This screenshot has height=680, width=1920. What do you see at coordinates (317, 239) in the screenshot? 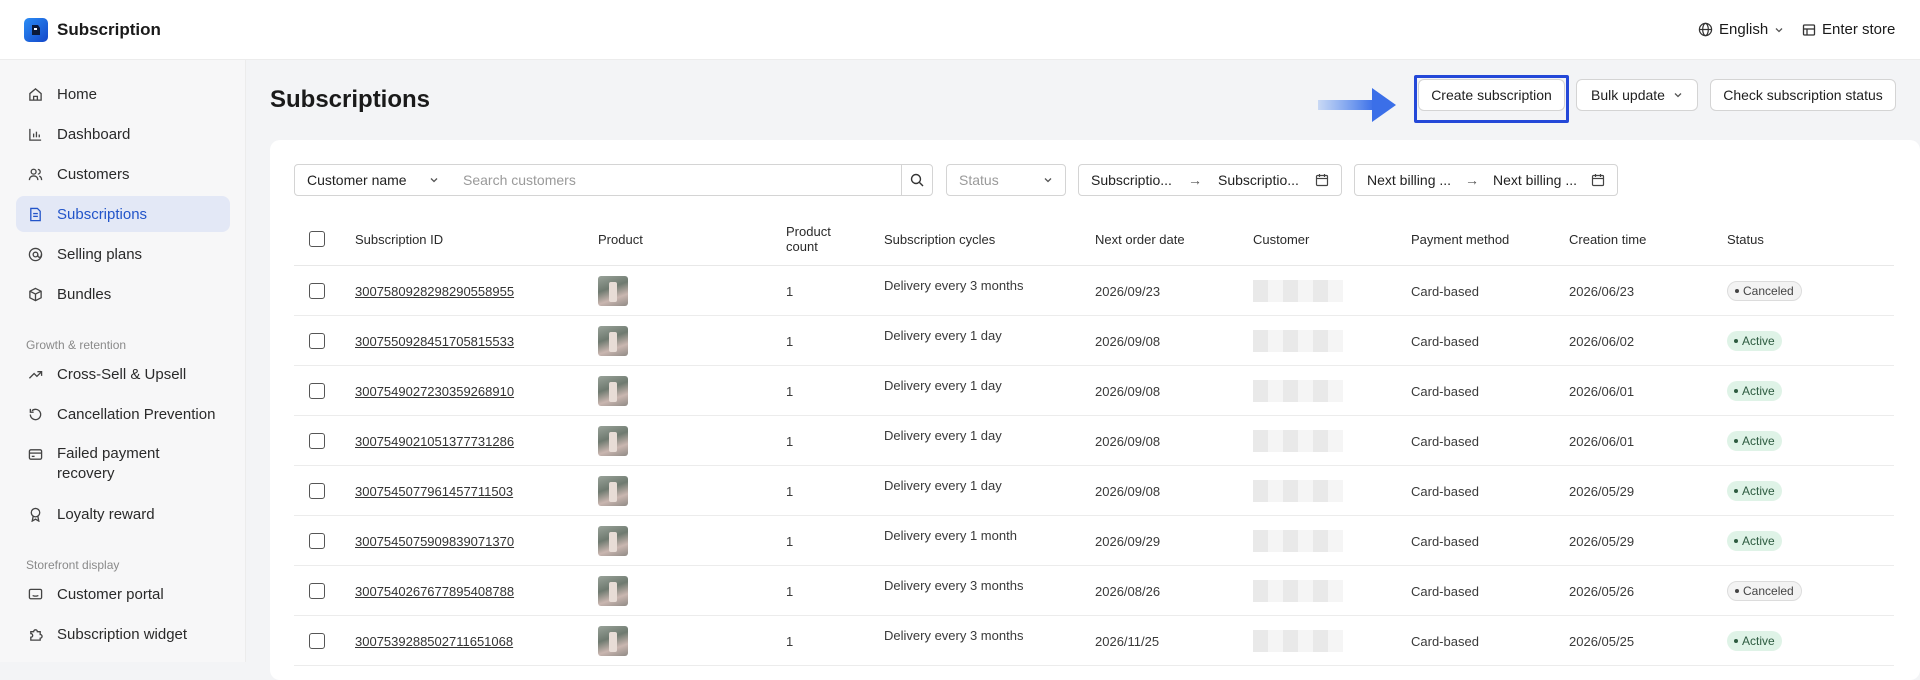
I see `select-all-checkbox` at bounding box center [317, 239].